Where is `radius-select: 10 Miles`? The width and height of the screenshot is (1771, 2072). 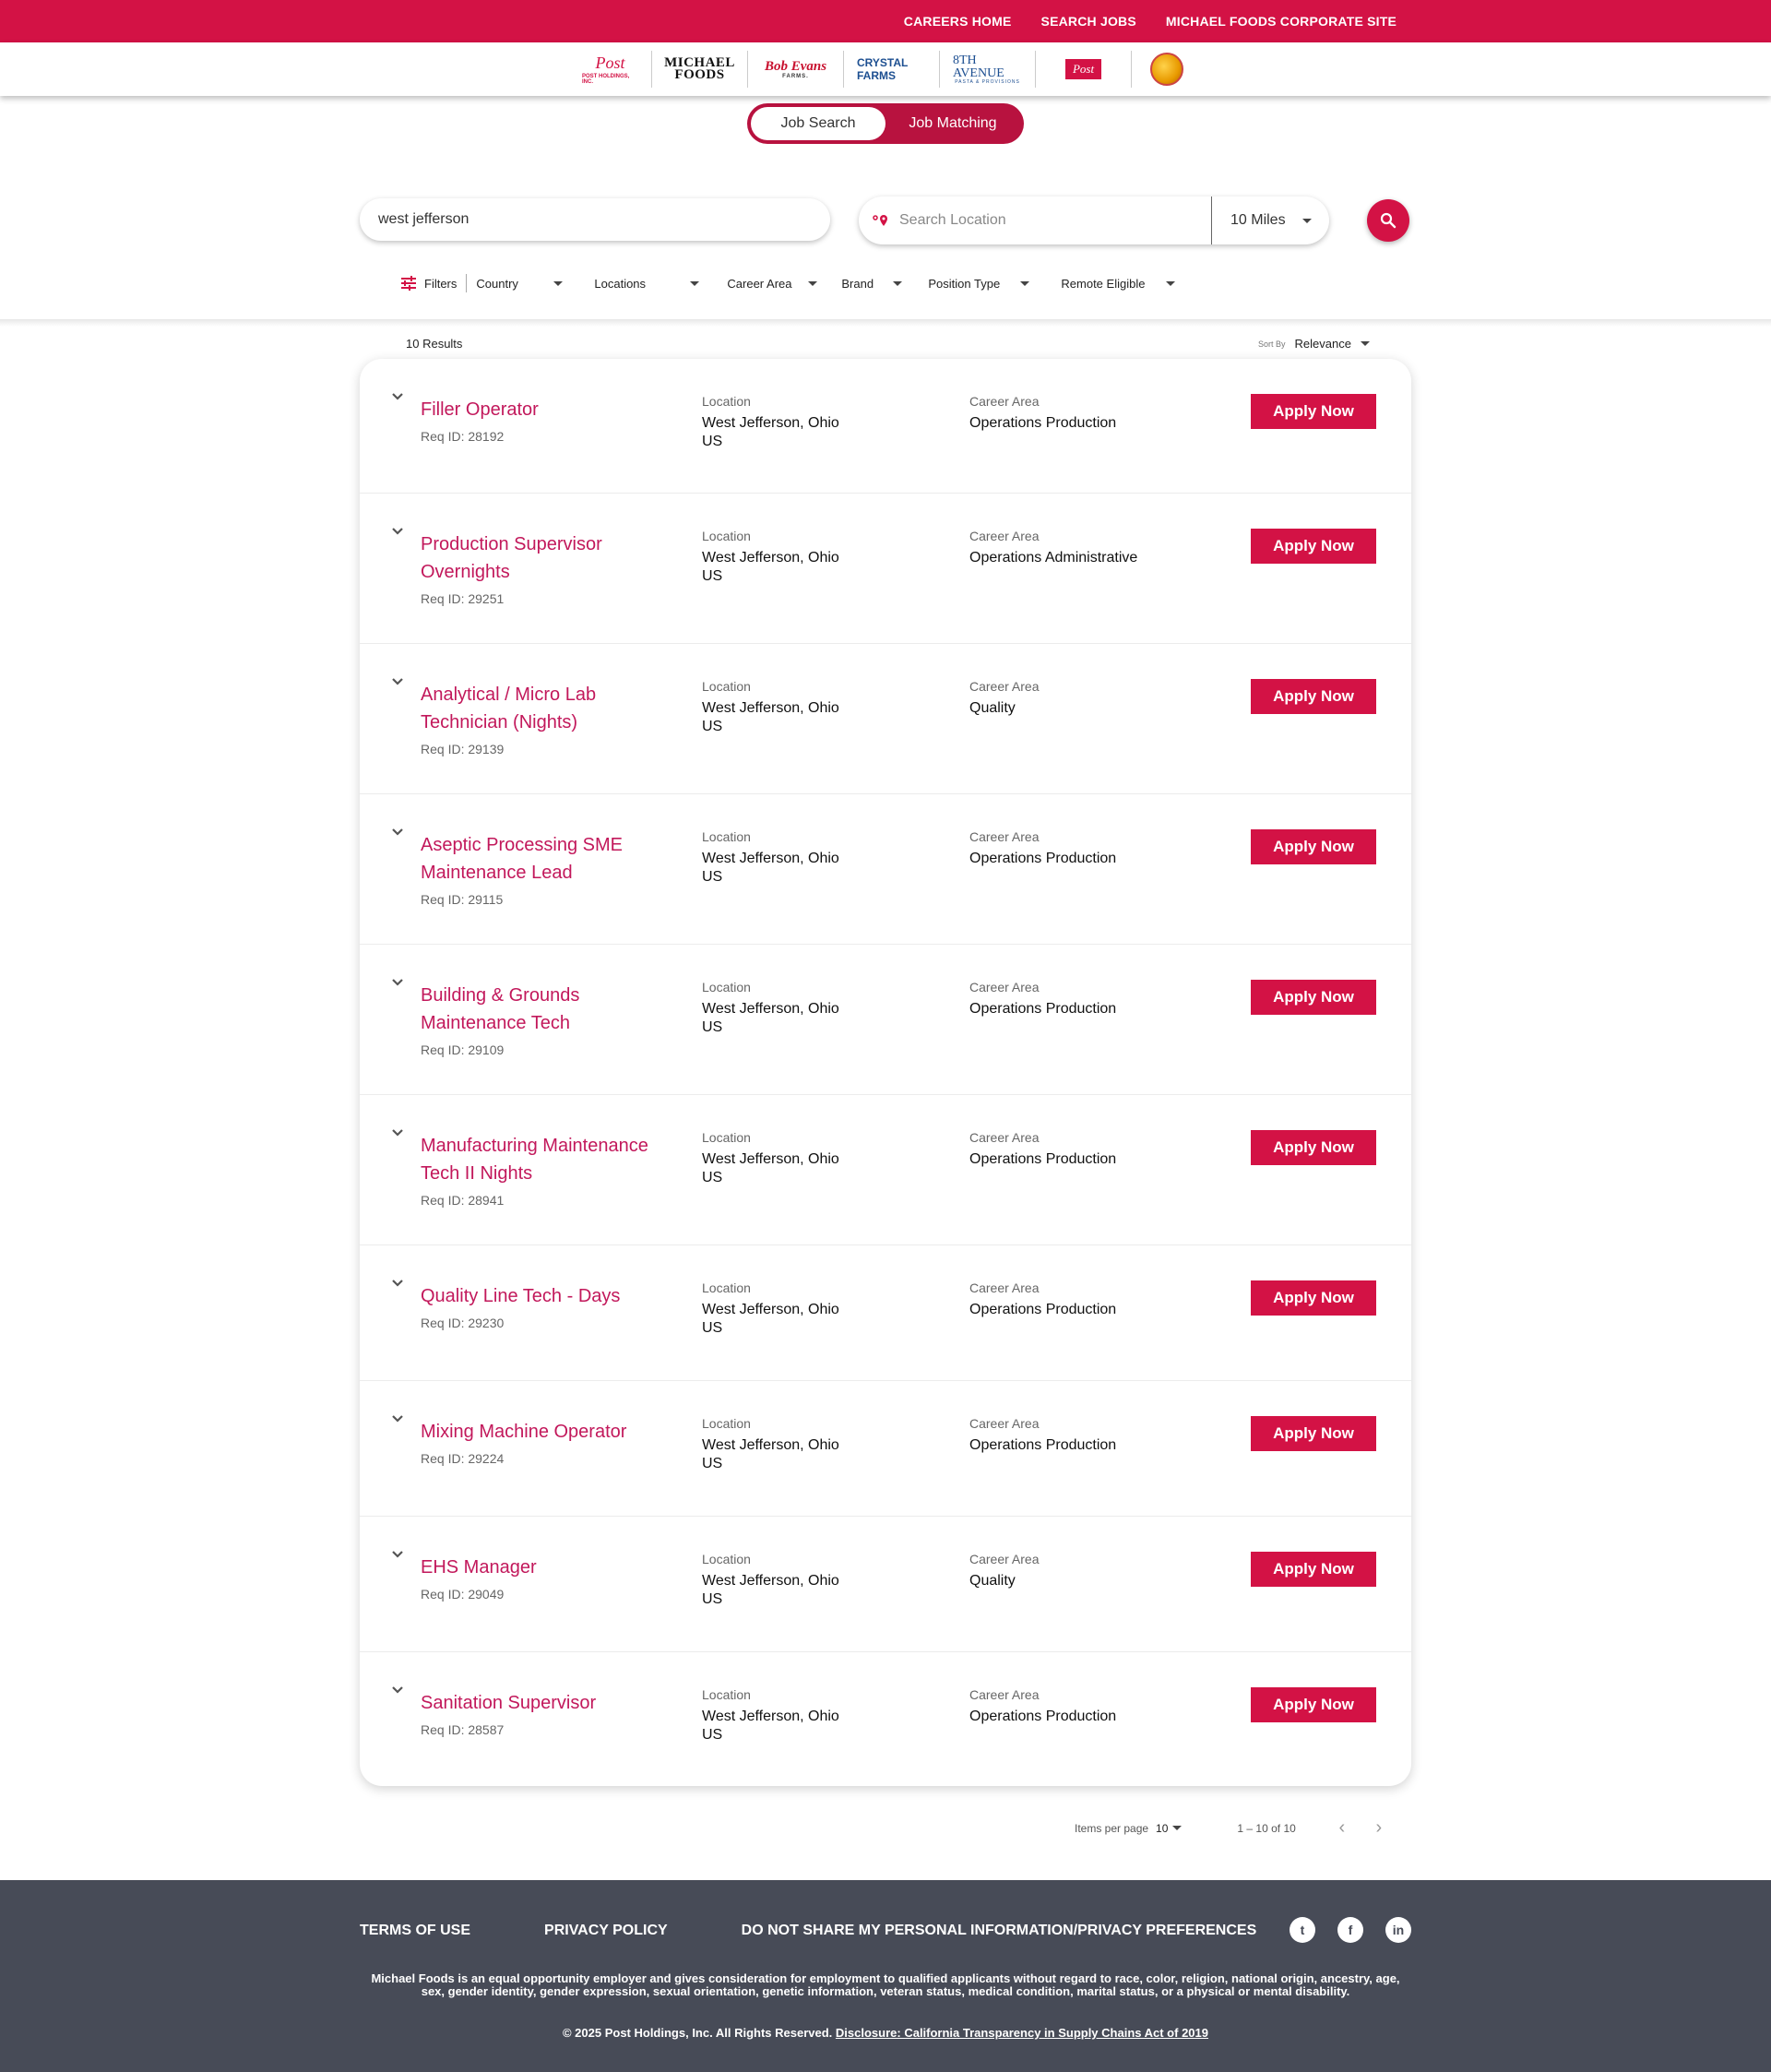
radius-select: 10 Miles is located at coordinates (1270, 220).